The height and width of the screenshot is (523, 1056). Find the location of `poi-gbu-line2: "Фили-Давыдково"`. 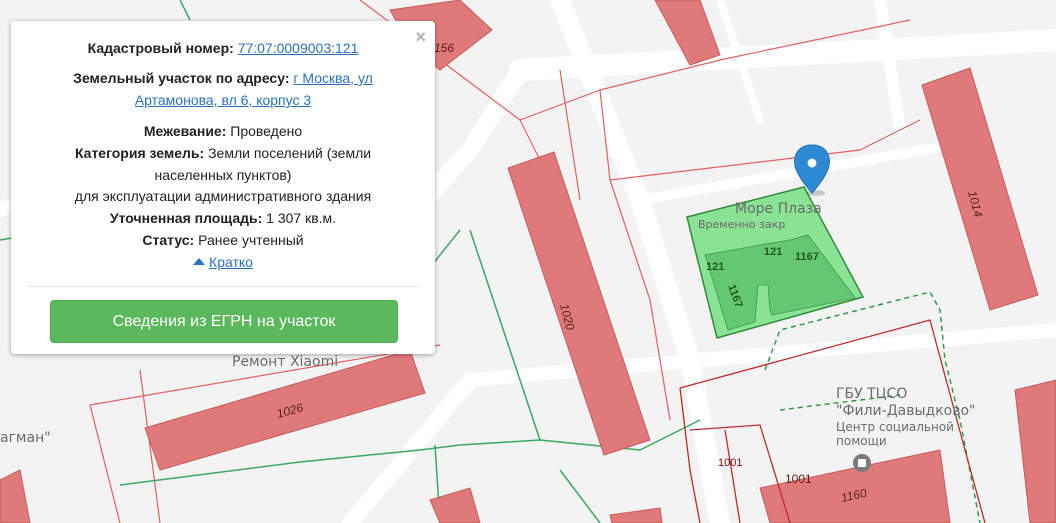

poi-gbu-line2: "Фили-Давыдково" is located at coordinates (905, 411).